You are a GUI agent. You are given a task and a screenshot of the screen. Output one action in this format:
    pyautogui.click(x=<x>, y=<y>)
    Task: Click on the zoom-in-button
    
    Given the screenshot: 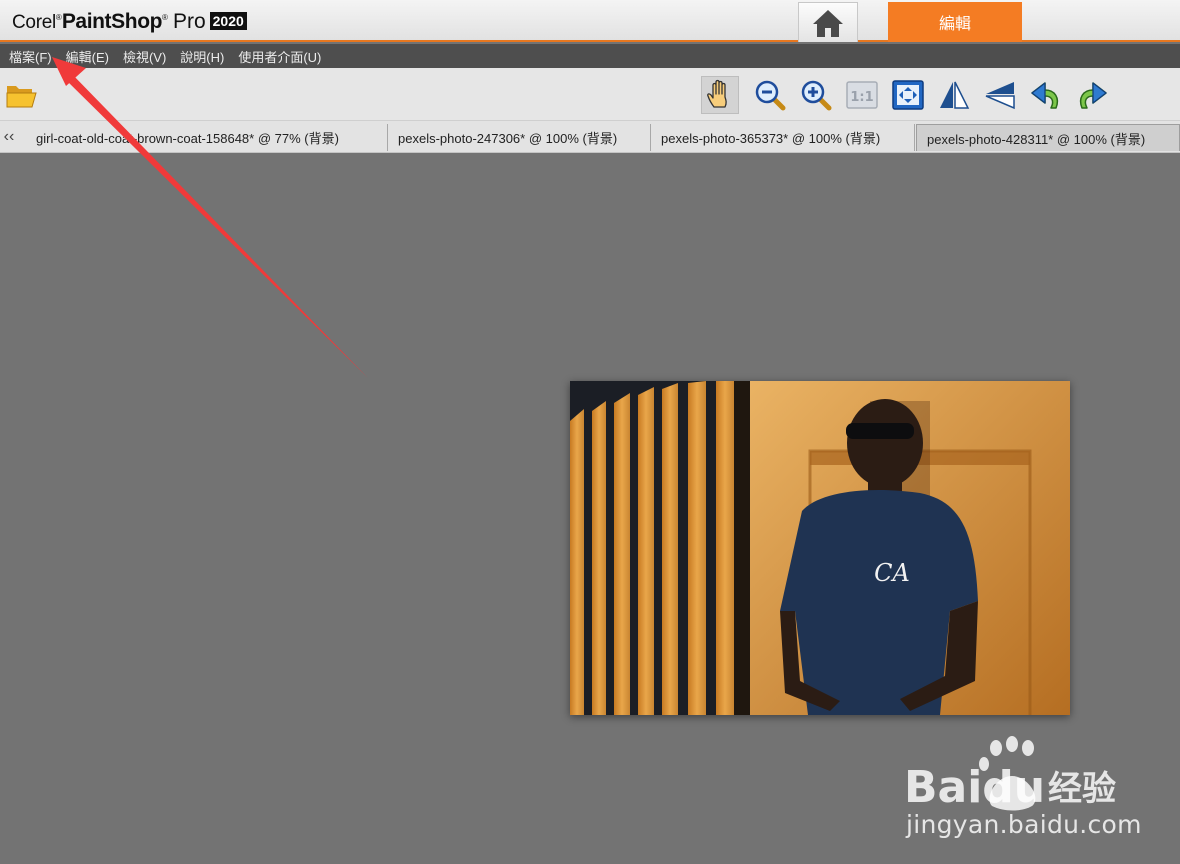 What is the action you would take?
    pyautogui.click(x=816, y=95)
    